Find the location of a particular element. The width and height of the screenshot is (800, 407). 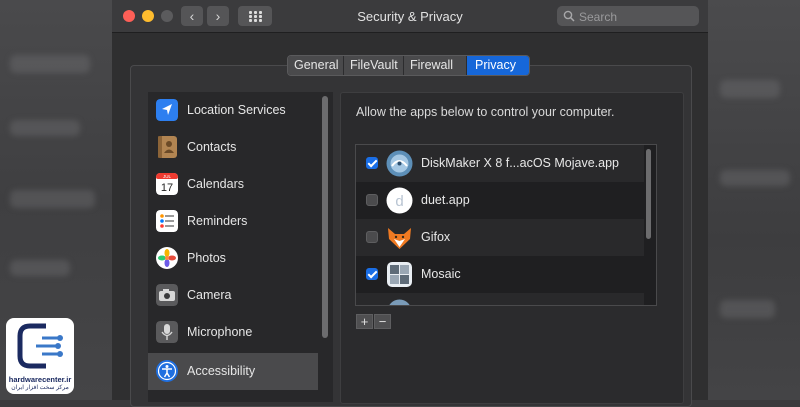

gifox-fox-icon is located at coordinates (399, 238).